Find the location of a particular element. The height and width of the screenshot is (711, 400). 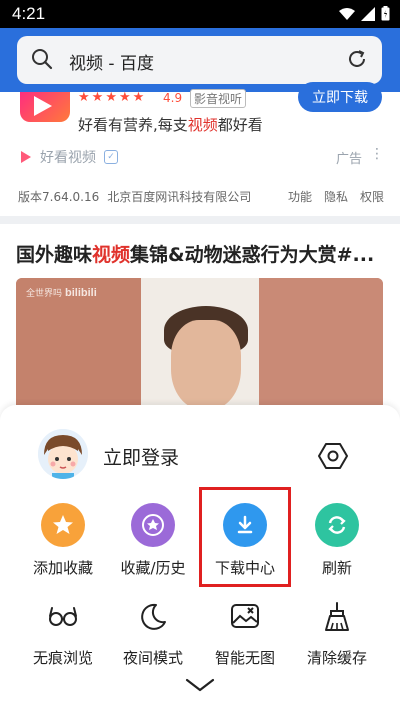

menu-add-favorite: 添加收藏 is located at coordinates (63, 540).